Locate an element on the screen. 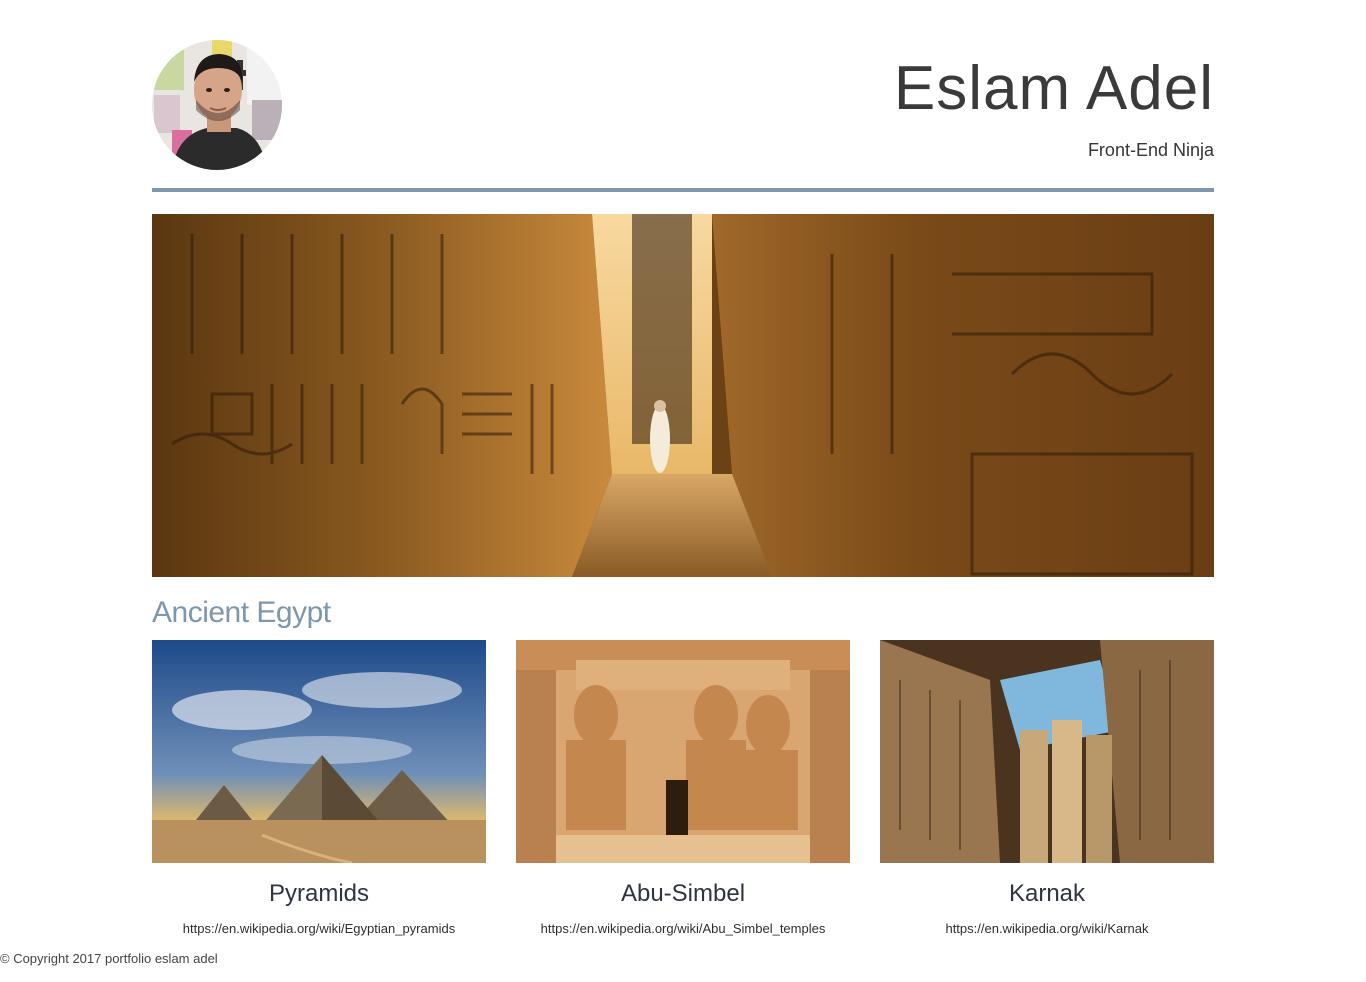 The width and height of the screenshot is (1366, 982). abu-simbel-photo-icon is located at coordinates (683, 751).